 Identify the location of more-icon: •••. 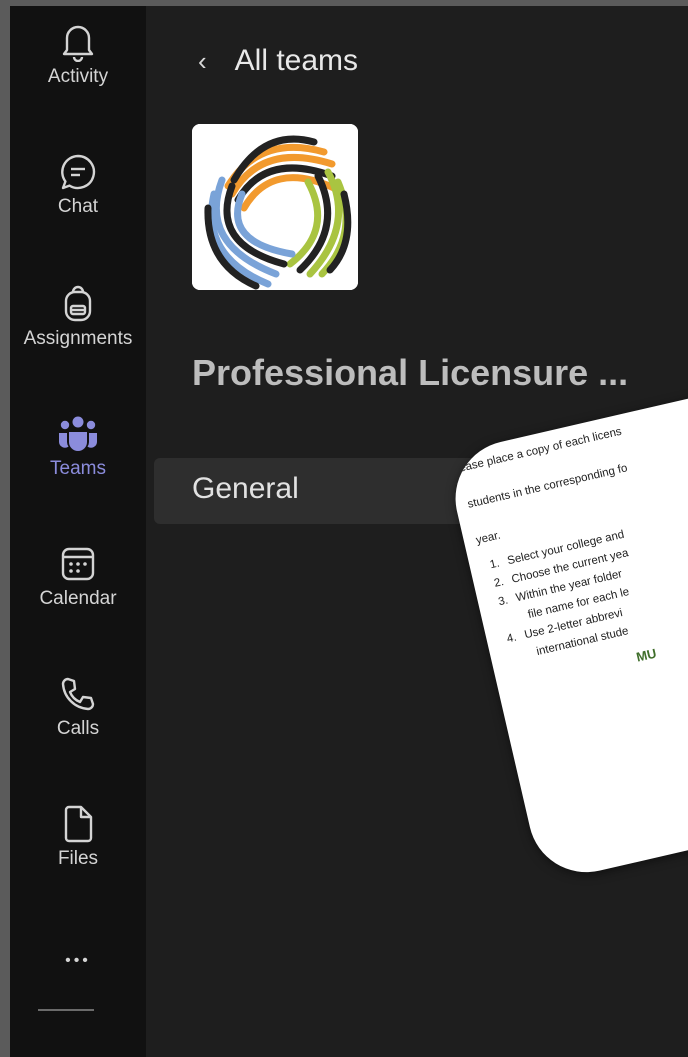
(78, 960).